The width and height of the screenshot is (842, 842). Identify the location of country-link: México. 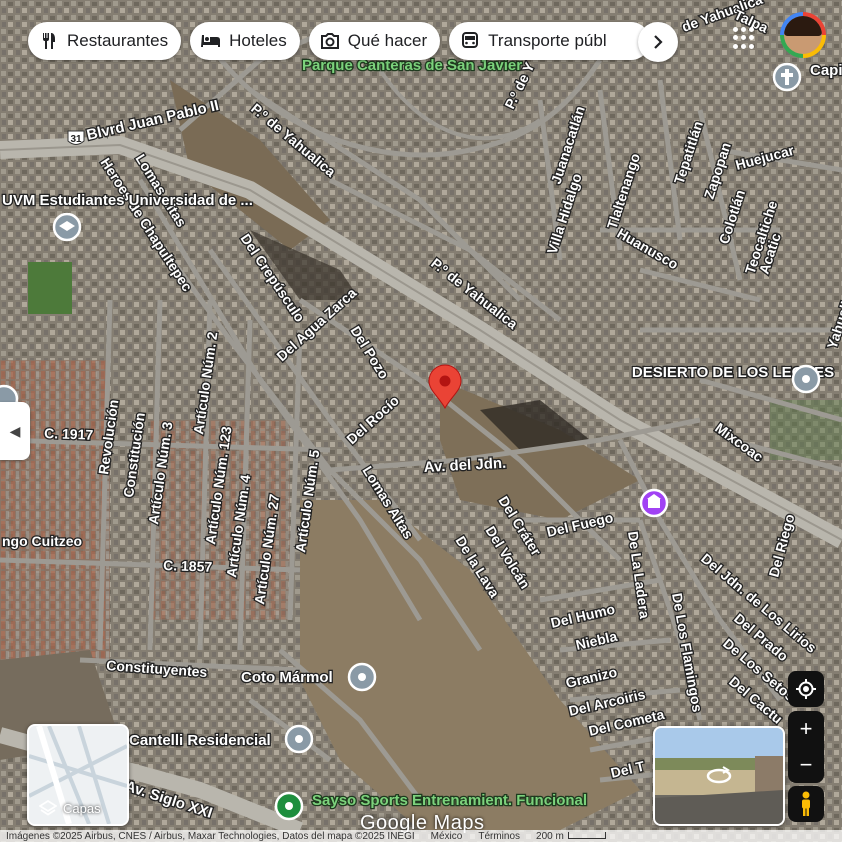
(447, 836).